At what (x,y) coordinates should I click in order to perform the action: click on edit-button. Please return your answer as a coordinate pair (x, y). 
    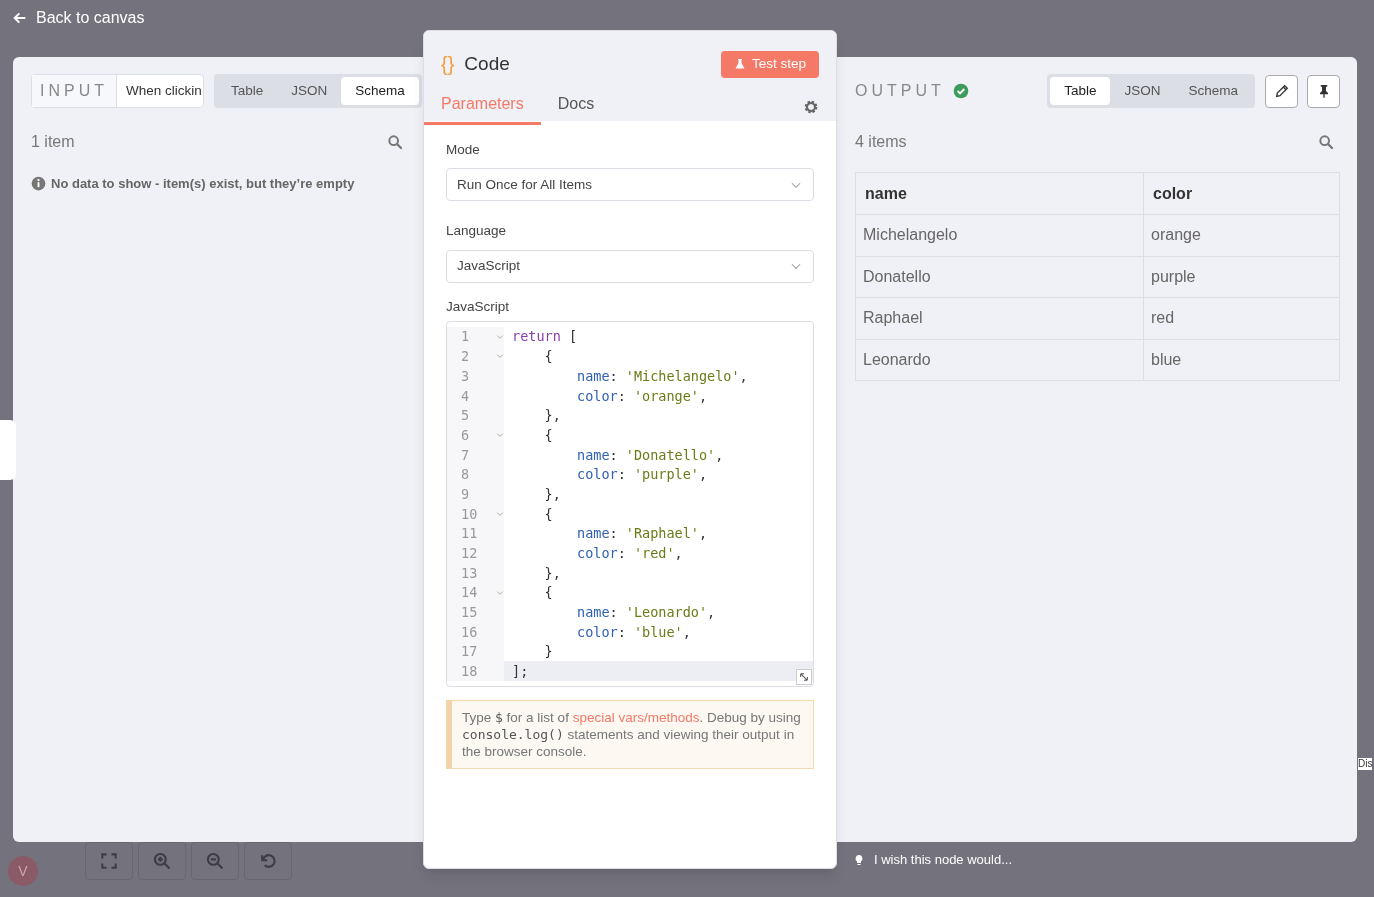
    Looking at the image, I should click on (1281, 91).